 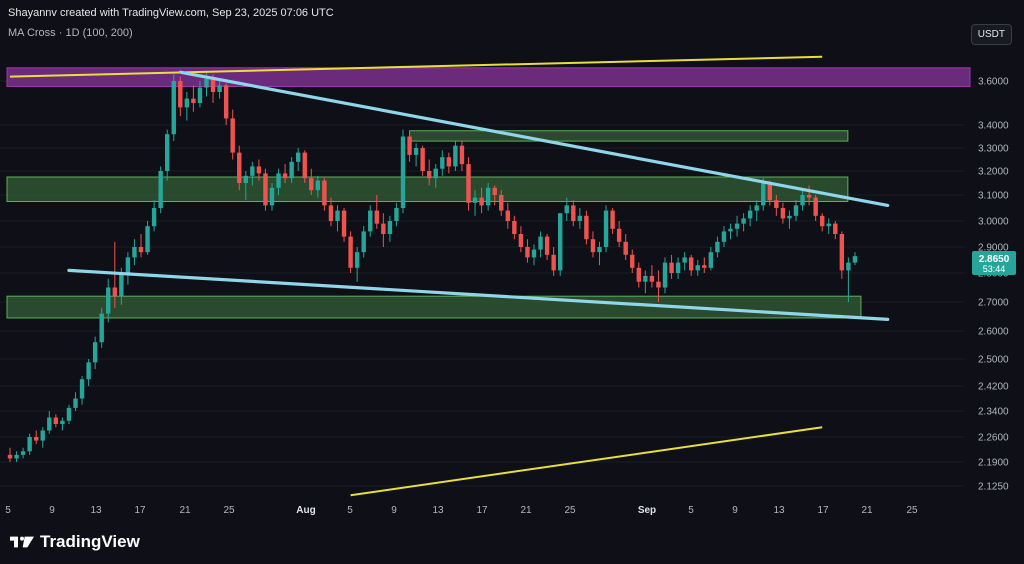 I want to click on price-tick-label: 2.7000, so click(x=993, y=303).